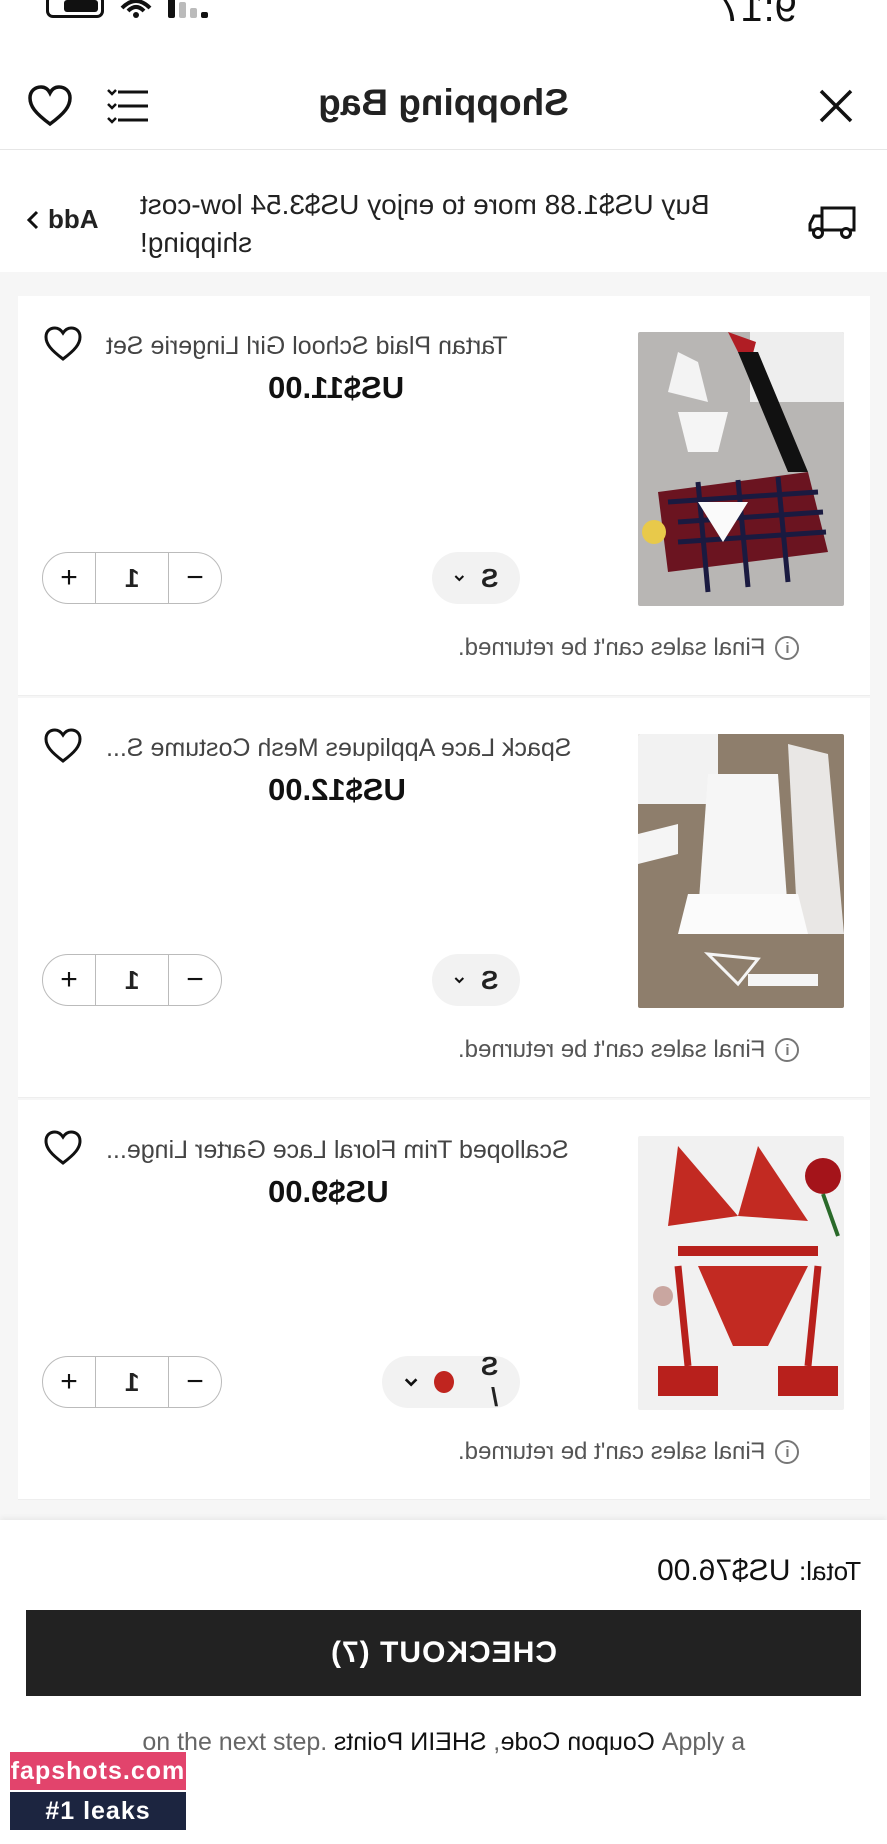 The height and width of the screenshot is (1844, 887). What do you see at coordinates (75, 9) in the screenshot?
I see `battery-icon` at bounding box center [75, 9].